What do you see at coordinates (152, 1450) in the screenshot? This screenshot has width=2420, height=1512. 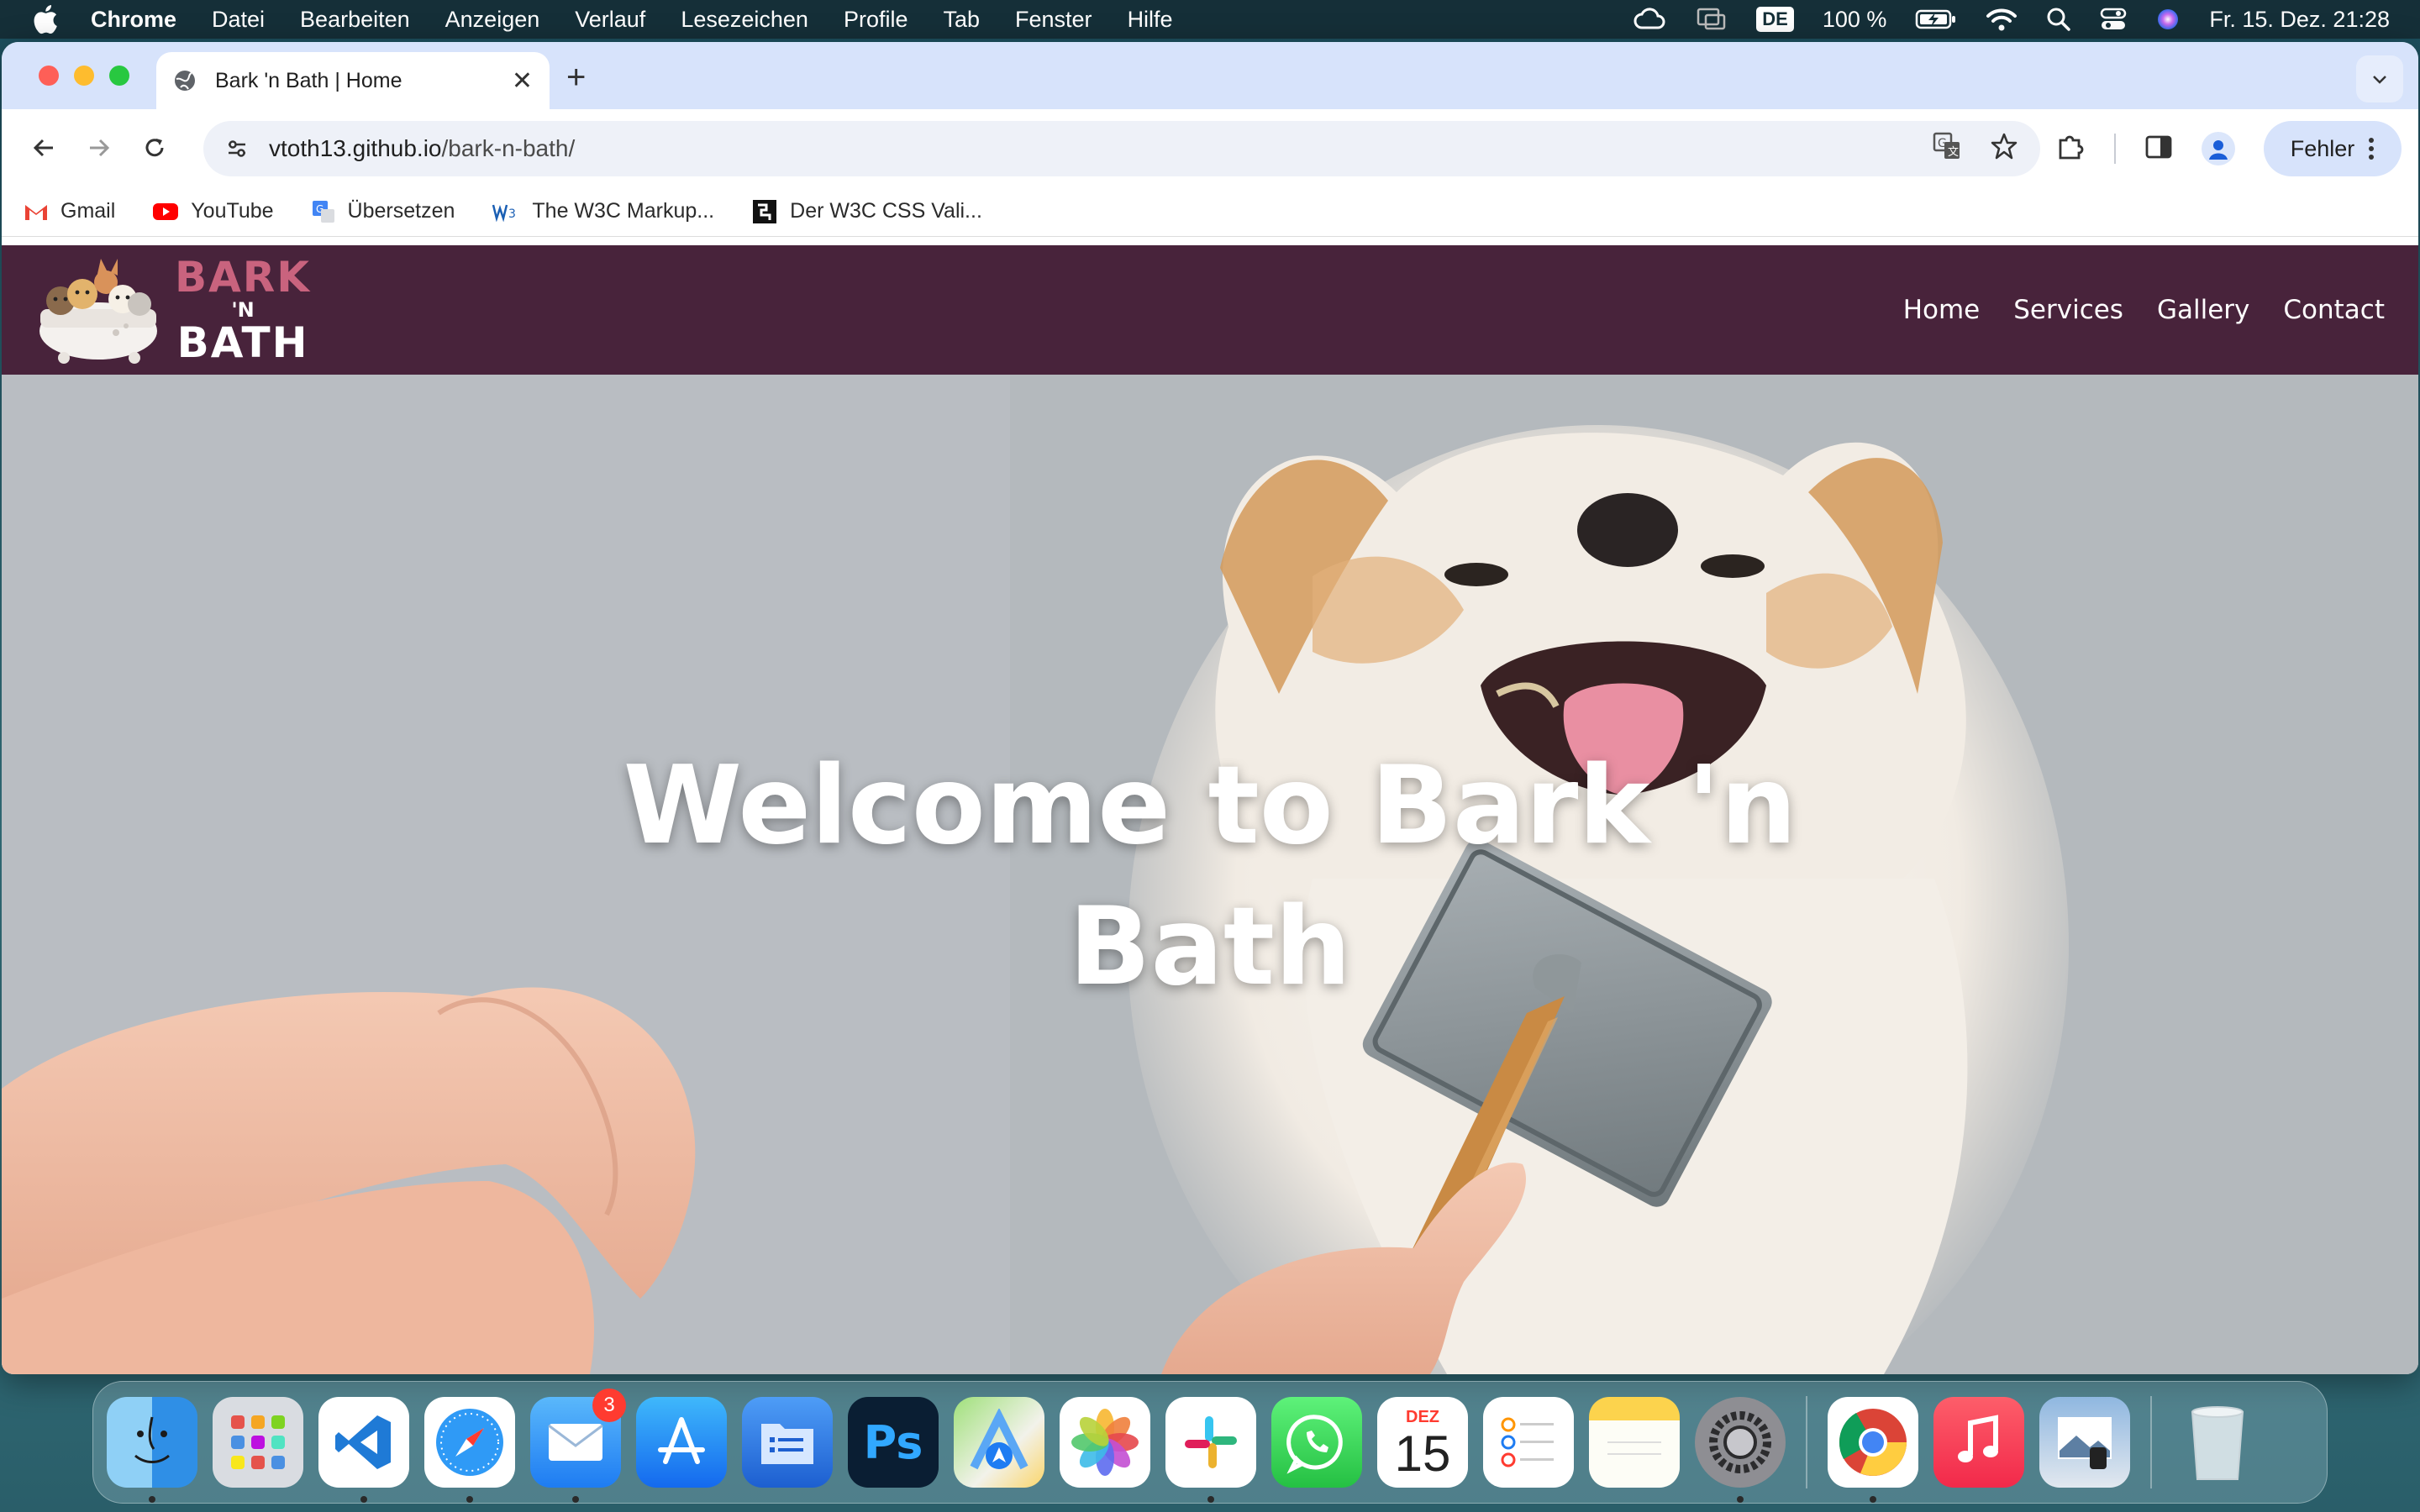 I see `finder-icon` at bounding box center [152, 1450].